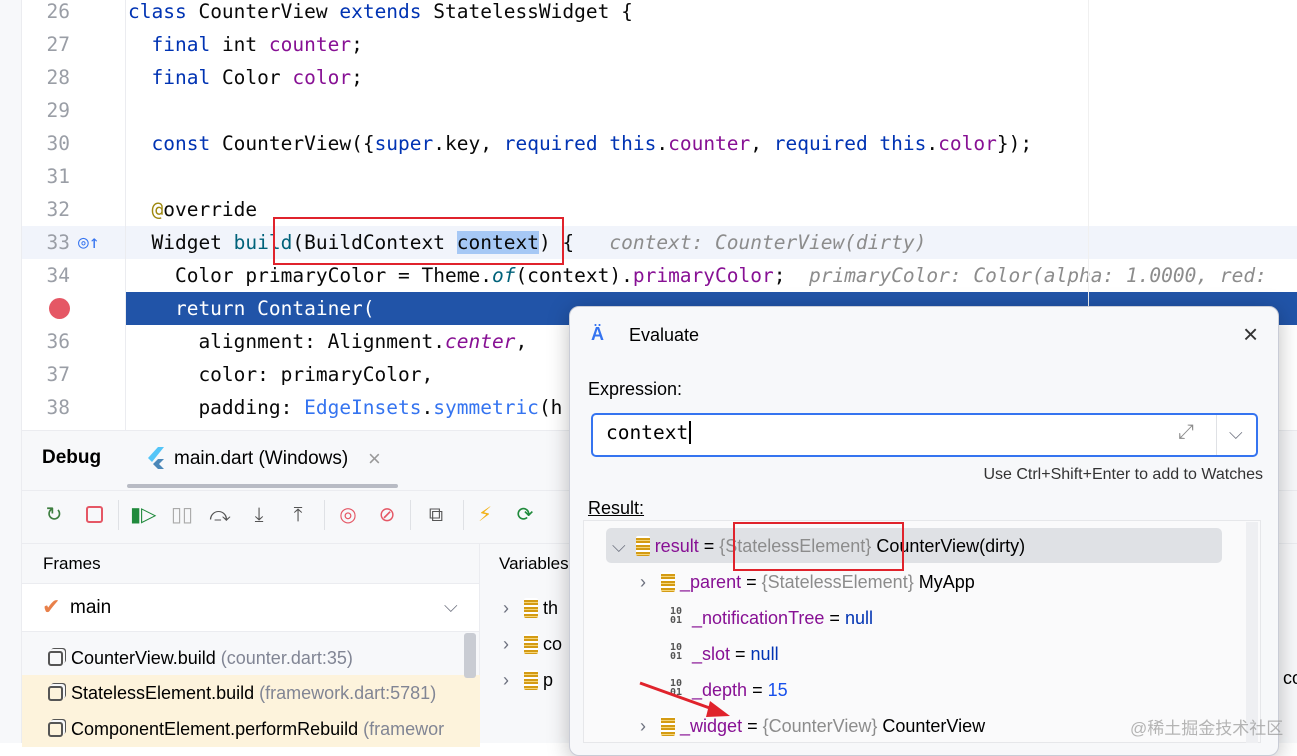  What do you see at coordinates (322, 77) in the screenshot?
I see `code-token: color` at bounding box center [322, 77].